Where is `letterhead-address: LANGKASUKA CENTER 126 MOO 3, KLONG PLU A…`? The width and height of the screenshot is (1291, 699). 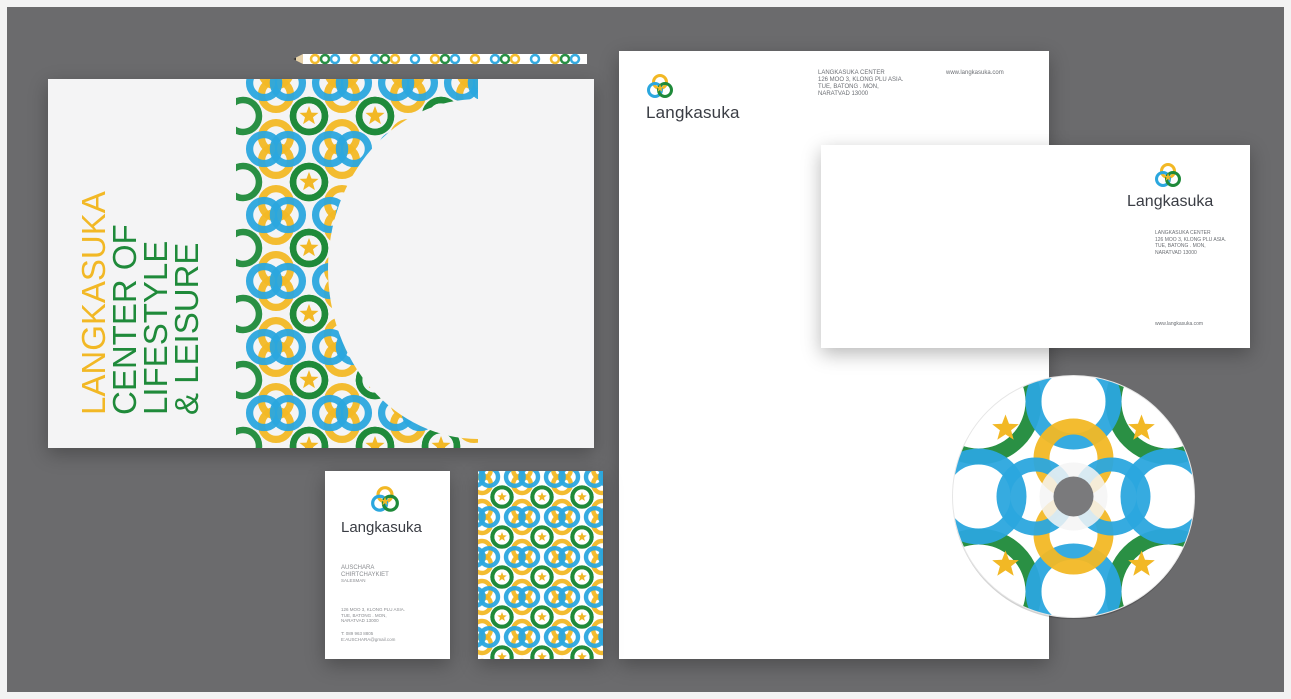 letterhead-address: LANGKASUKA CENTER 126 MOO 3, KLONG PLU A… is located at coordinates (878, 84).